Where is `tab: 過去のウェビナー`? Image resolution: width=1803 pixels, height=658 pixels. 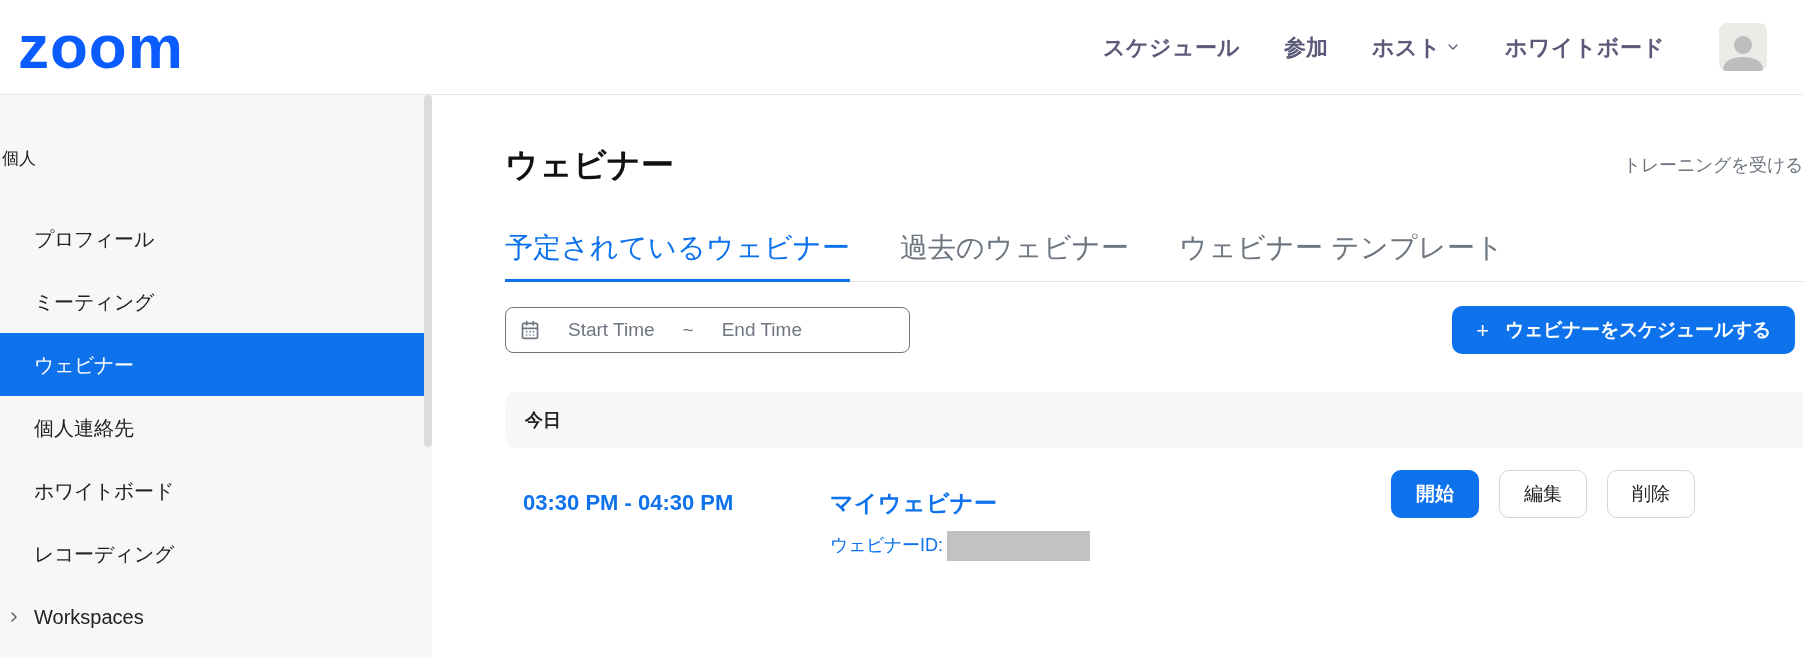
tab: 過去のウェビナー is located at coordinates (1014, 254).